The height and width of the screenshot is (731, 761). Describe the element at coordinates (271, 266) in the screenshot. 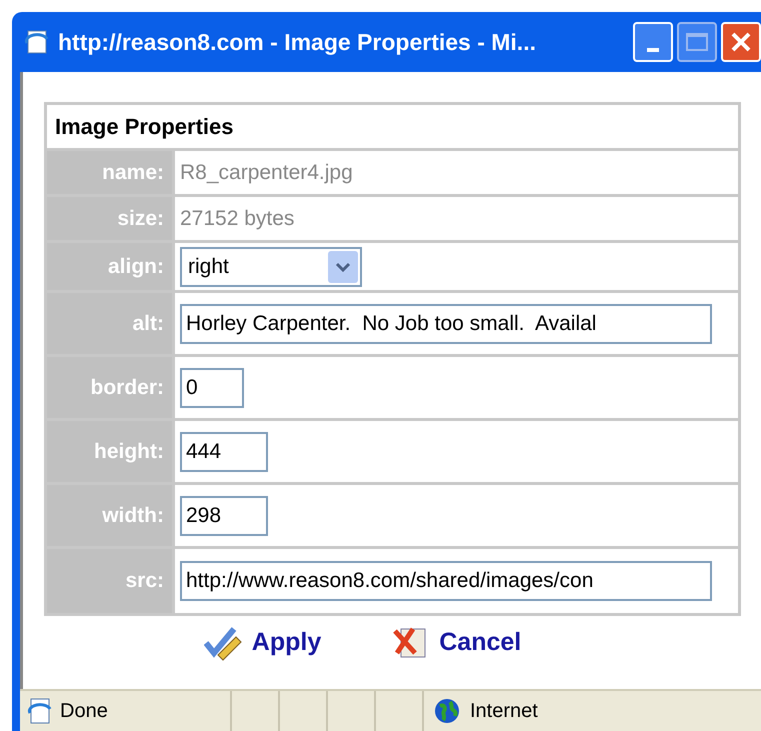

I see `align-dropdown: right` at that location.